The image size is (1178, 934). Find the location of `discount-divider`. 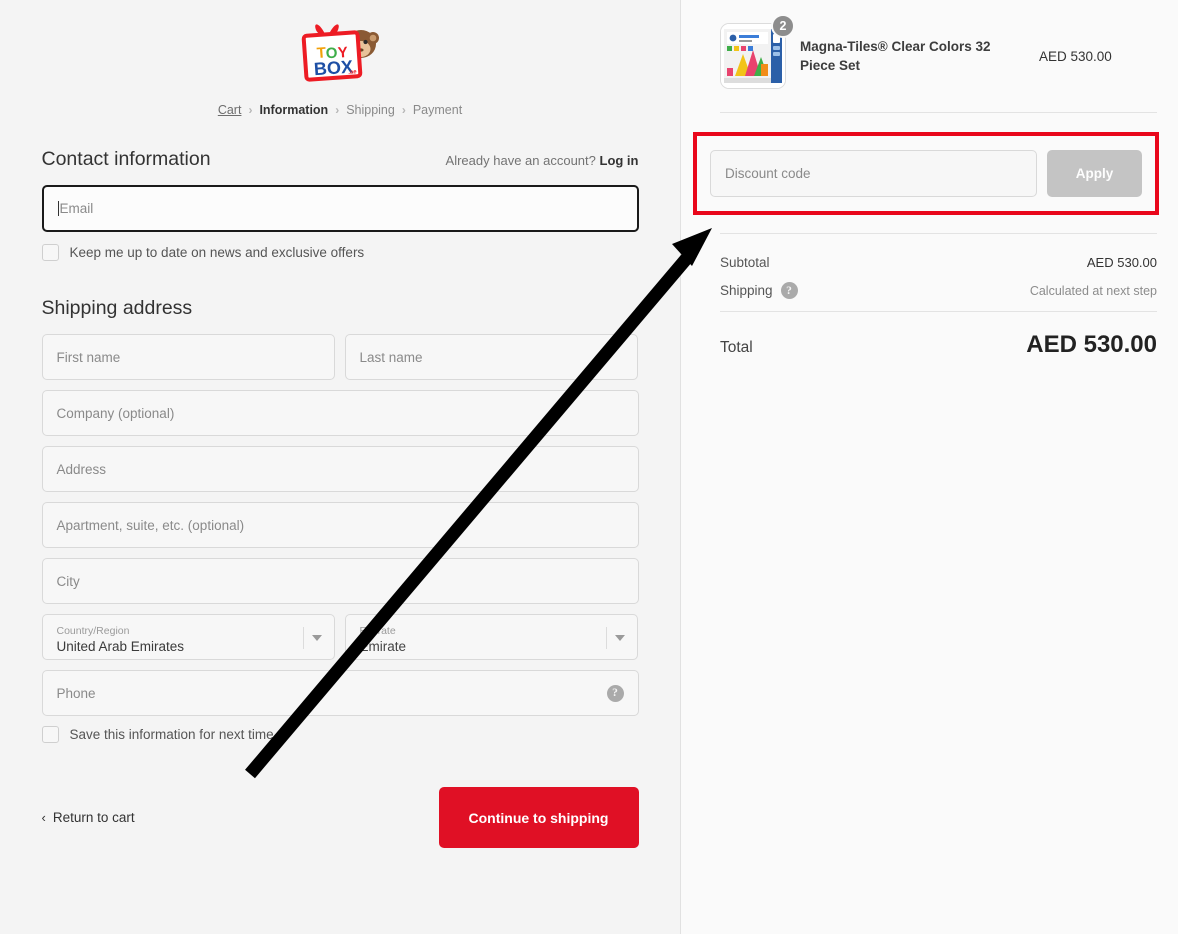

discount-divider is located at coordinates (938, 233).